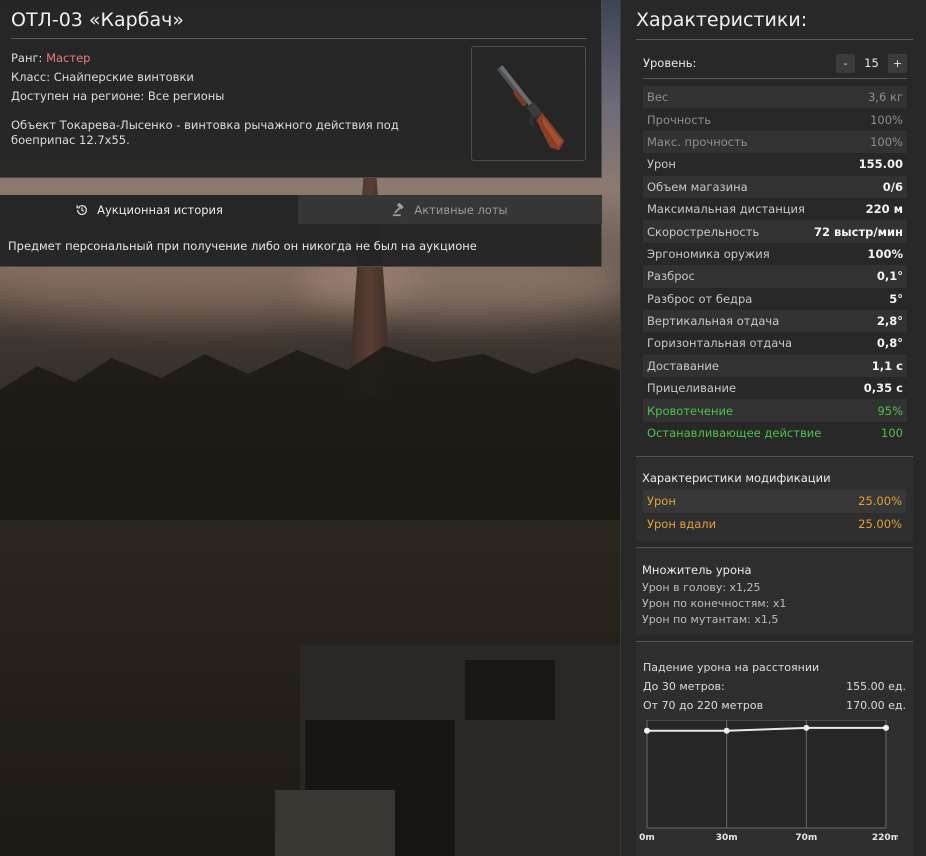 The height and width of the screenshot is (856, 926). What do you see at coordinates (890, 410) in the screenshot?
I see `stat-value: 95%` at bounding box center [890, 410].